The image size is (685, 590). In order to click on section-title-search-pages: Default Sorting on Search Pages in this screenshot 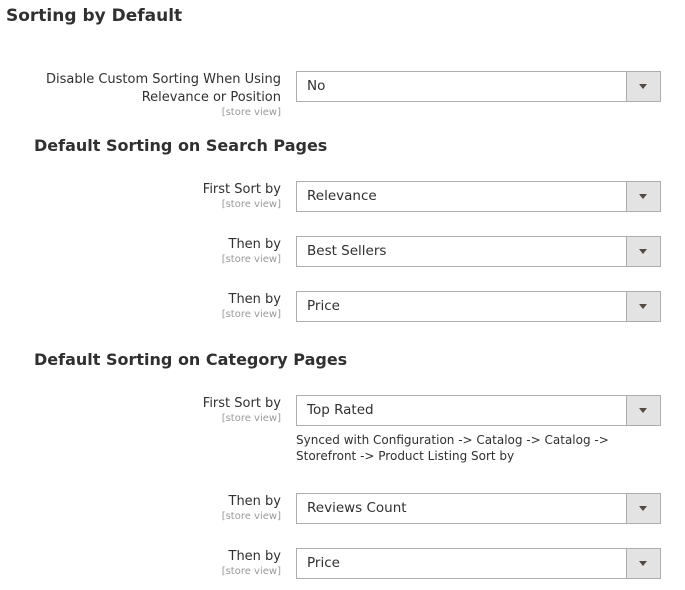, I will do `click(181, 145)`.